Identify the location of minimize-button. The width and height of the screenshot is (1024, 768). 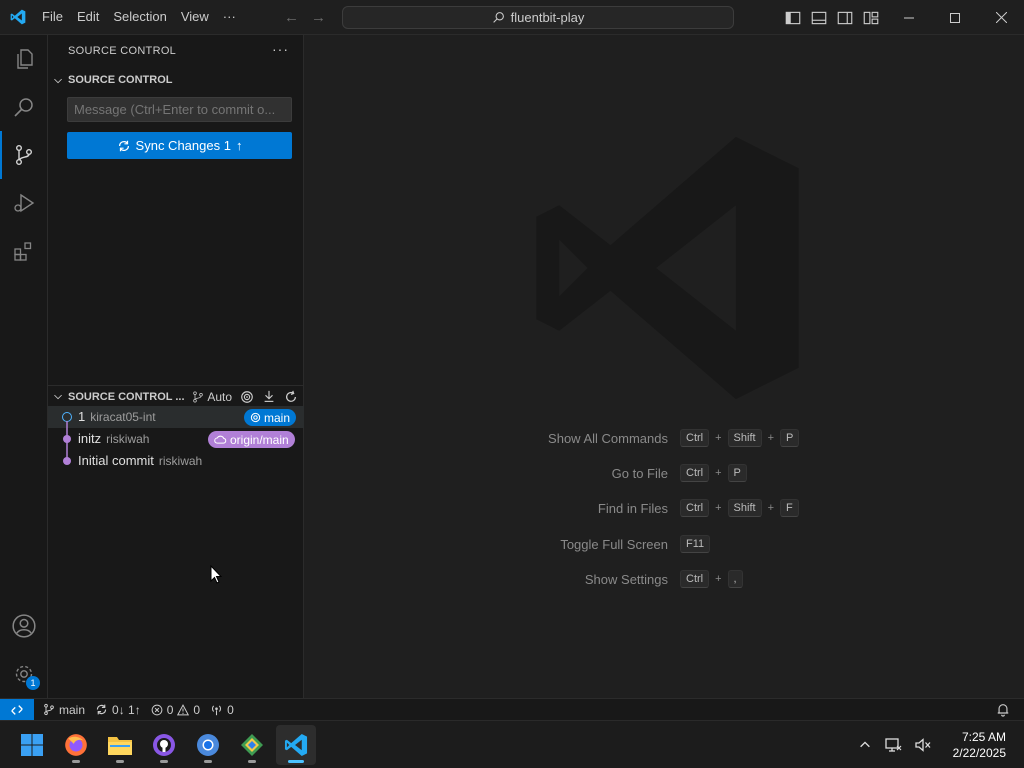
(909, 17).